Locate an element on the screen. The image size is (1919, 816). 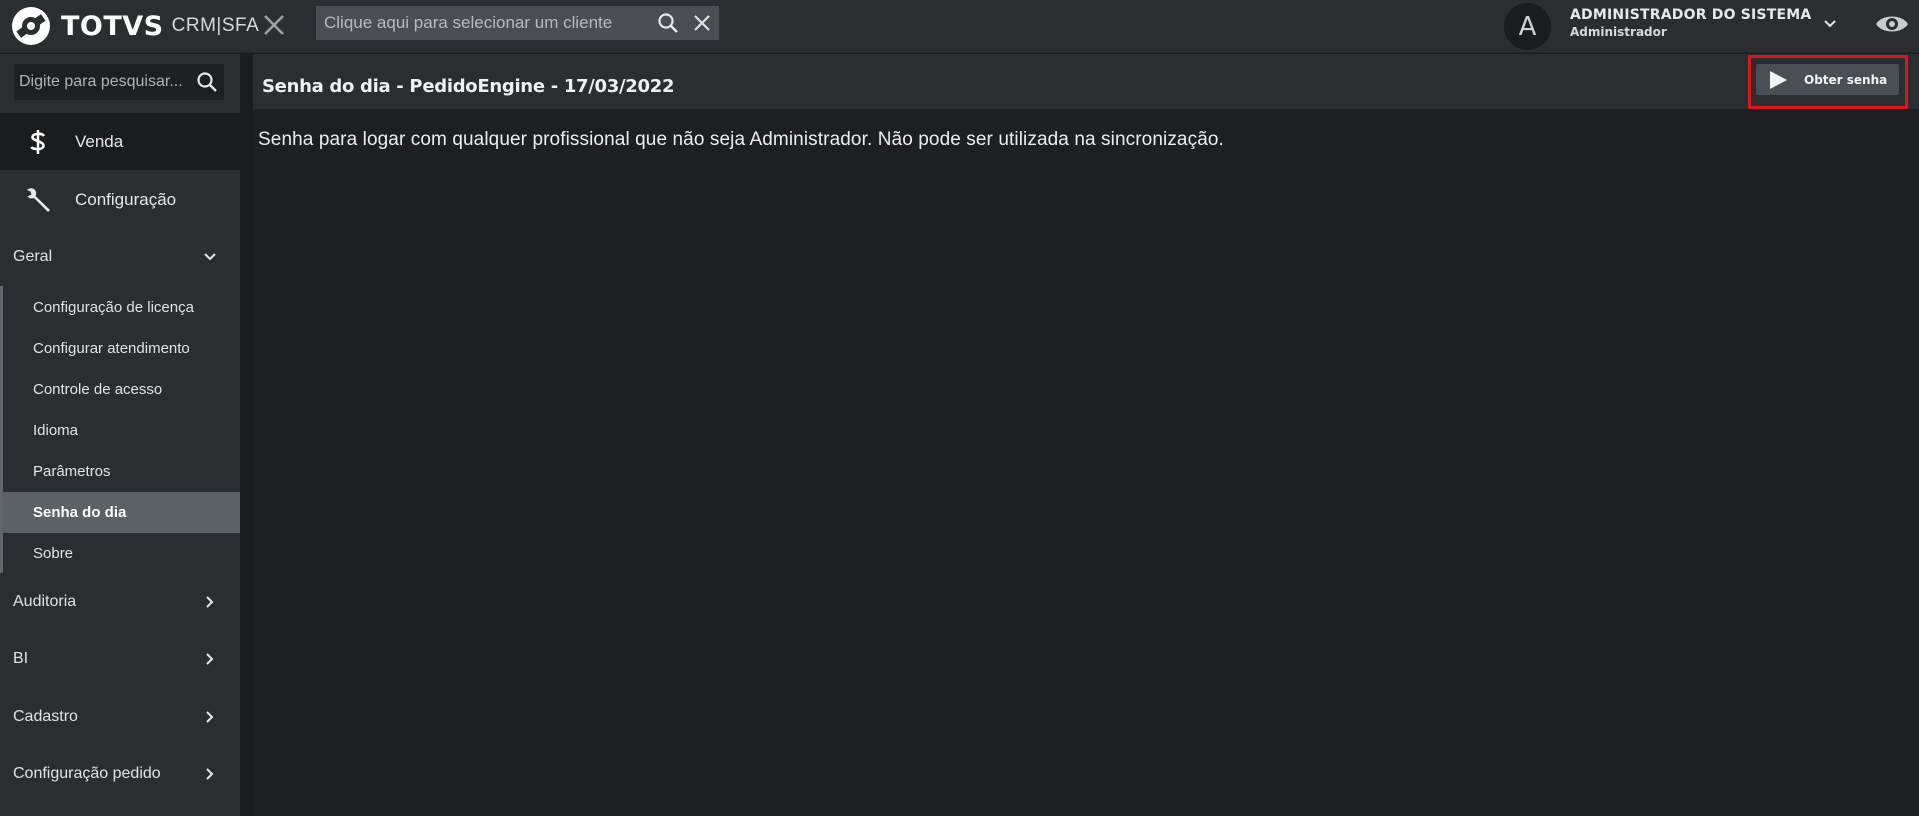
section-cadastro-toggle: Cadastro is located at coordinates (120, 716).